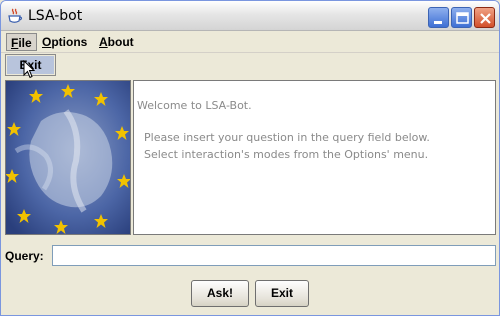 The width and height of the screenshot is (500, 316). What do you see at coordinates (438, 22) in the screenshot?
I see `minimize-icon` at bounding box center [438, 22].